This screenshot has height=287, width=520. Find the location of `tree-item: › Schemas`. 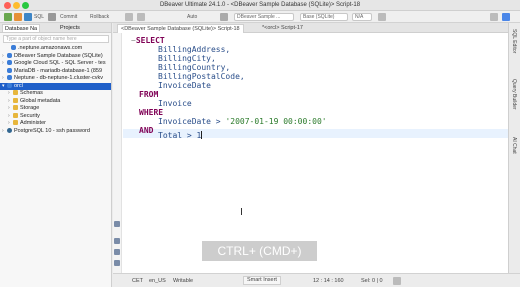

tree-item: › Schemas is located at coordinates (55, 93).